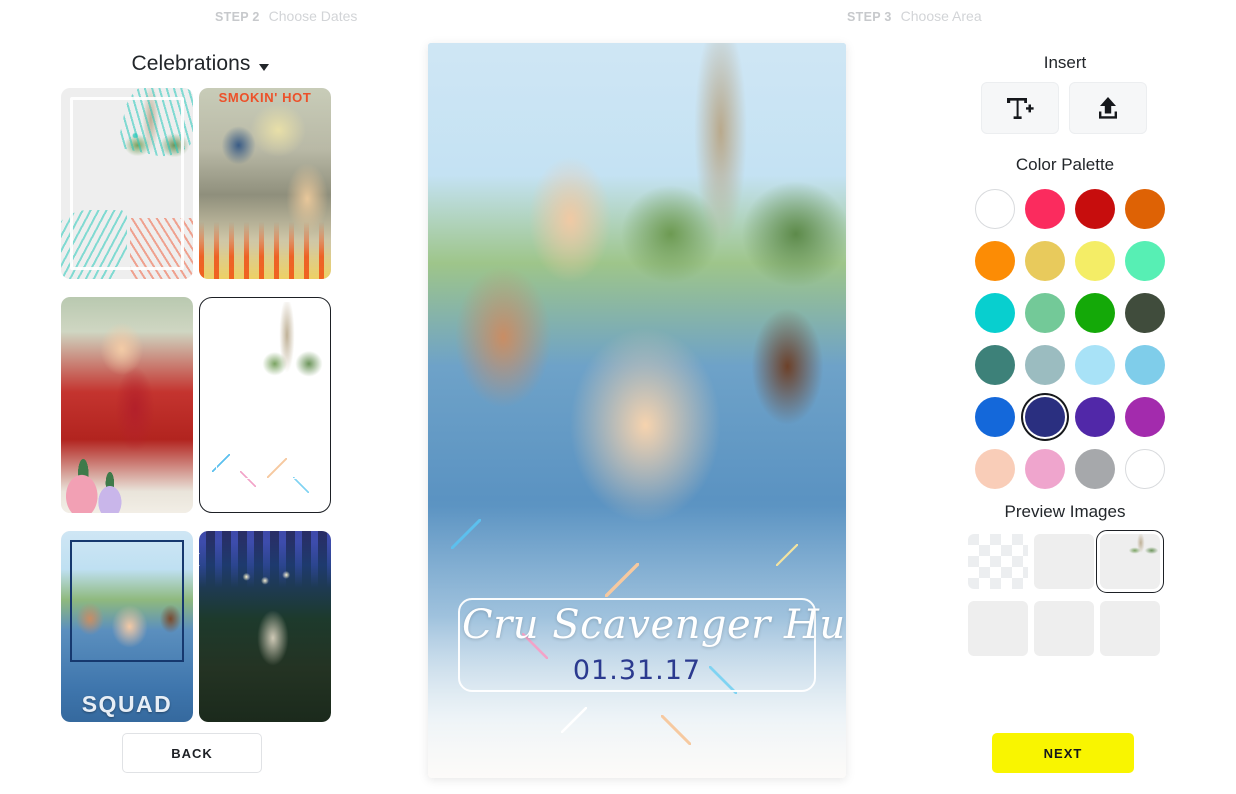  I want to click on template-thumbnail-squad-frame-selfie: SQUAD, so click(127, 626).